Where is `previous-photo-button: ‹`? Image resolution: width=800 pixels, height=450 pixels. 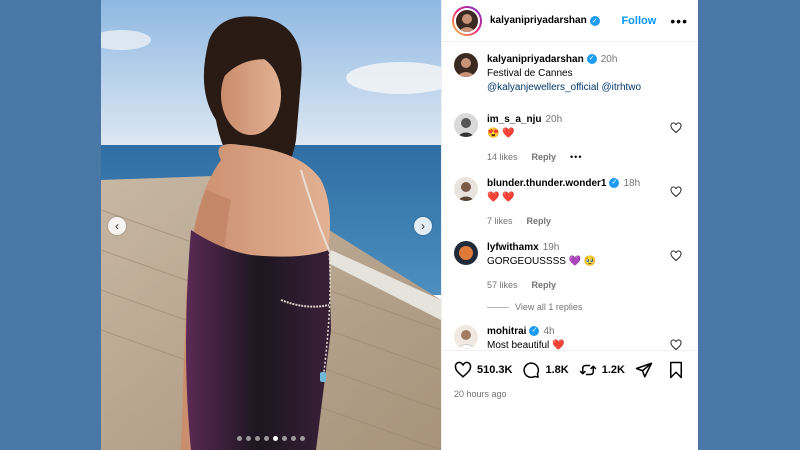 previous-photo-button: ‹ is located at coordinates (117, 226).